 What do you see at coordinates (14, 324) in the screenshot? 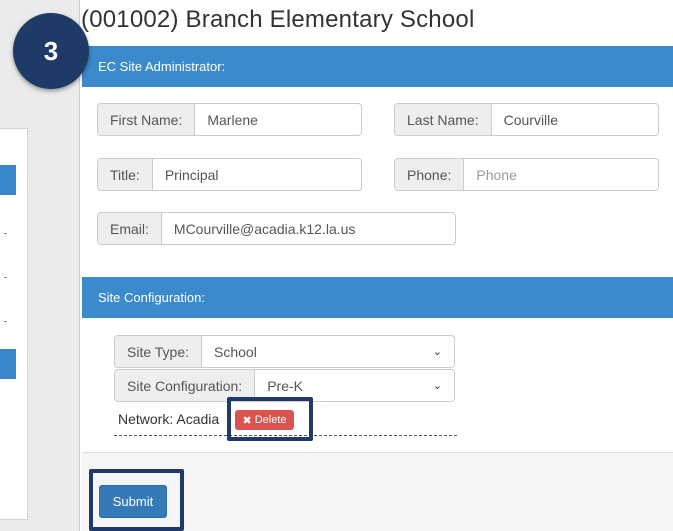
I see `background-window-panel` at bounding box center [14, 324].